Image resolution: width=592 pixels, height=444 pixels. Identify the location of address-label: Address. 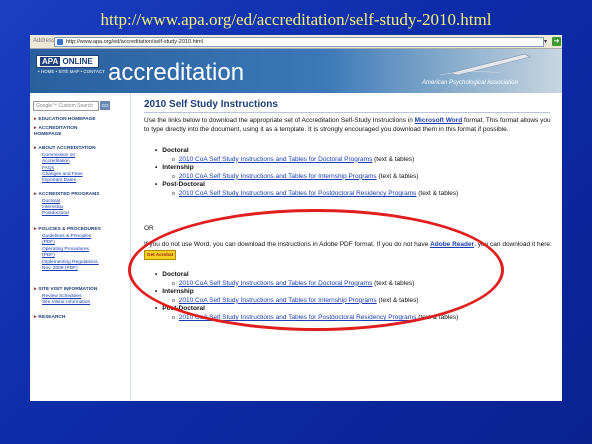
(44, 41).